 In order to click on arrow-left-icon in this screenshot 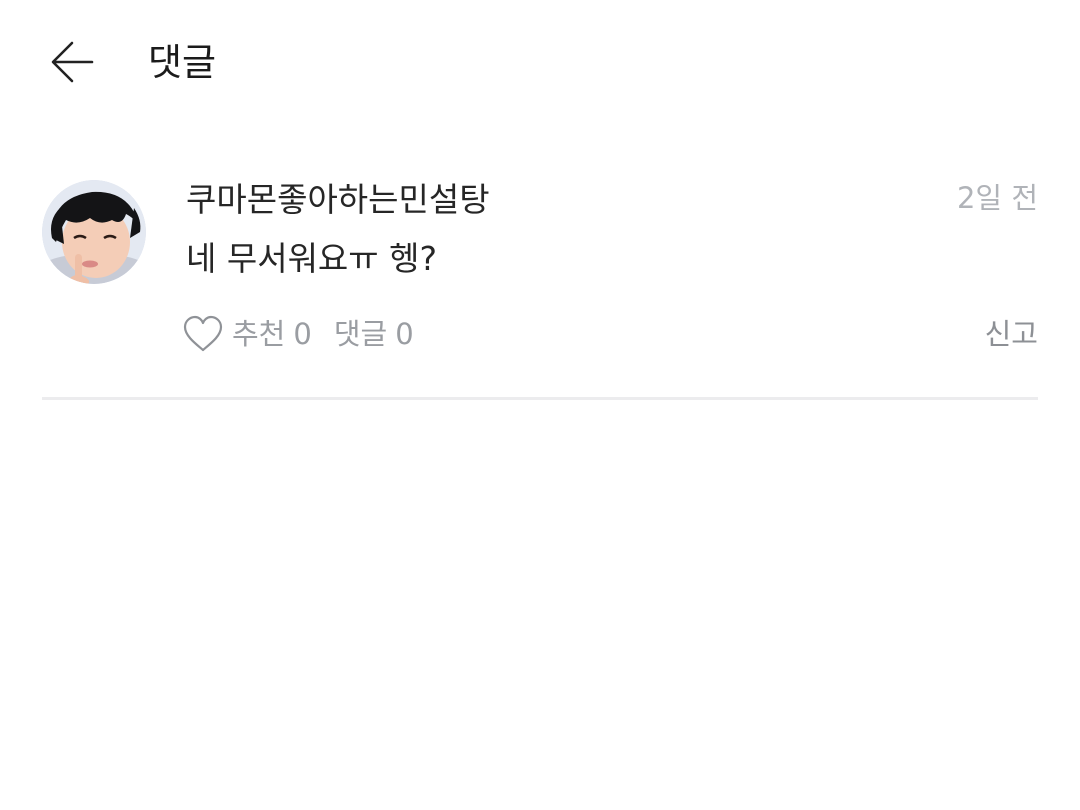, I will do `click(72, 62)`.